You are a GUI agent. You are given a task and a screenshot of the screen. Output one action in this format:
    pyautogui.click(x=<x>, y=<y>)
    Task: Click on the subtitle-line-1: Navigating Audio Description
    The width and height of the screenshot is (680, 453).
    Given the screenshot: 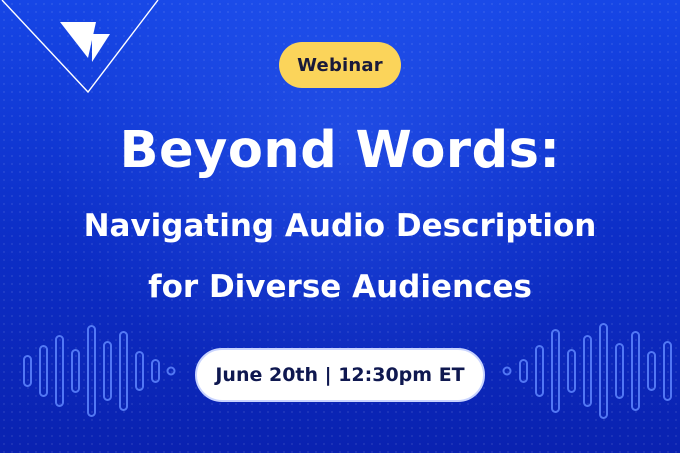 What is the action you would take?
    pyautogui.click(x=340, y=226)
    